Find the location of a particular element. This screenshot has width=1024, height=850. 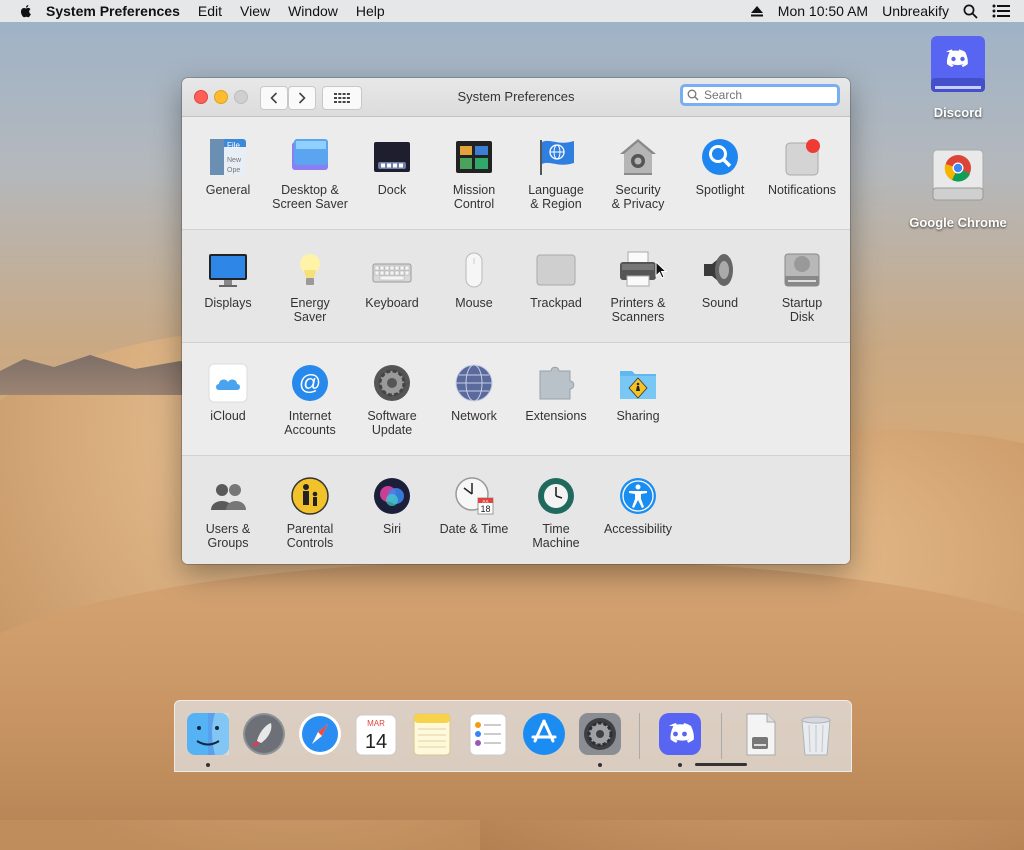

menu-window: Window is located at coordinates (313, 11).